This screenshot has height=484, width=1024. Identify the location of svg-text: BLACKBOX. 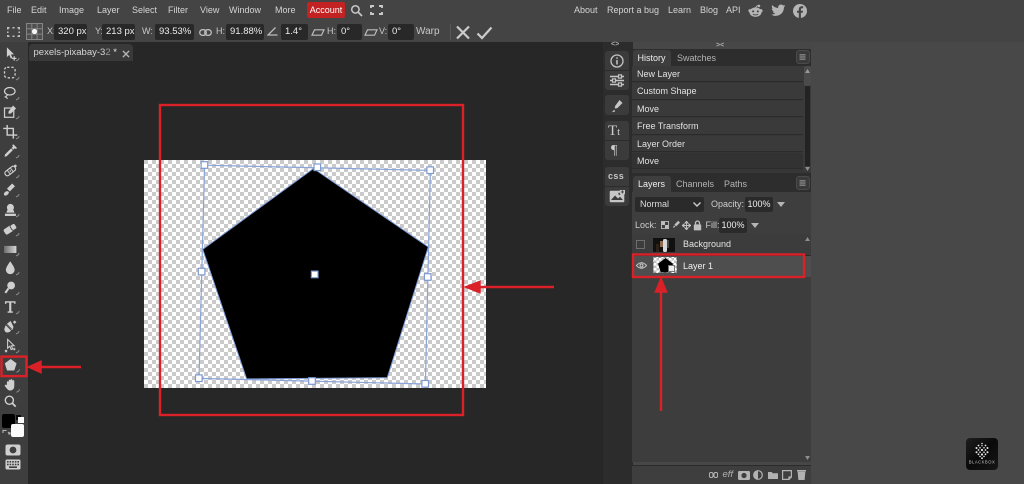
(982, 462).